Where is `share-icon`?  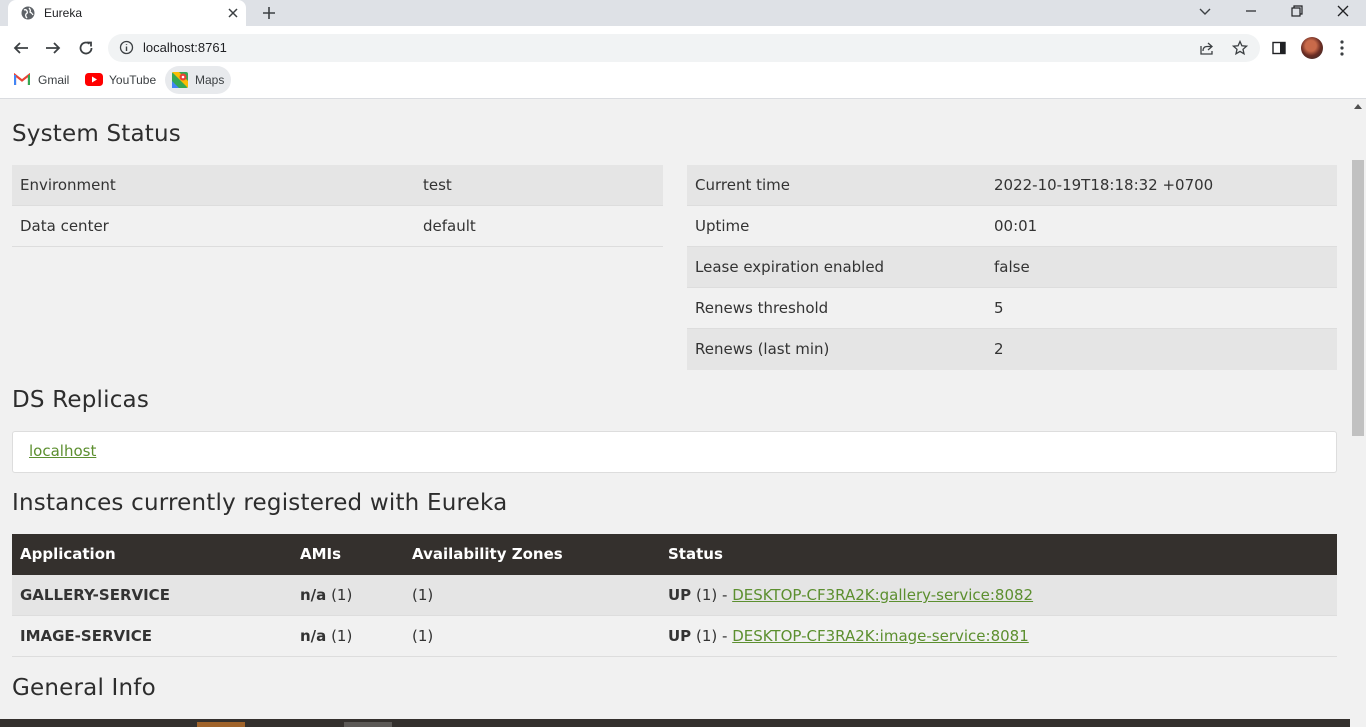
share-icon is located at coordinates (1207, 48).